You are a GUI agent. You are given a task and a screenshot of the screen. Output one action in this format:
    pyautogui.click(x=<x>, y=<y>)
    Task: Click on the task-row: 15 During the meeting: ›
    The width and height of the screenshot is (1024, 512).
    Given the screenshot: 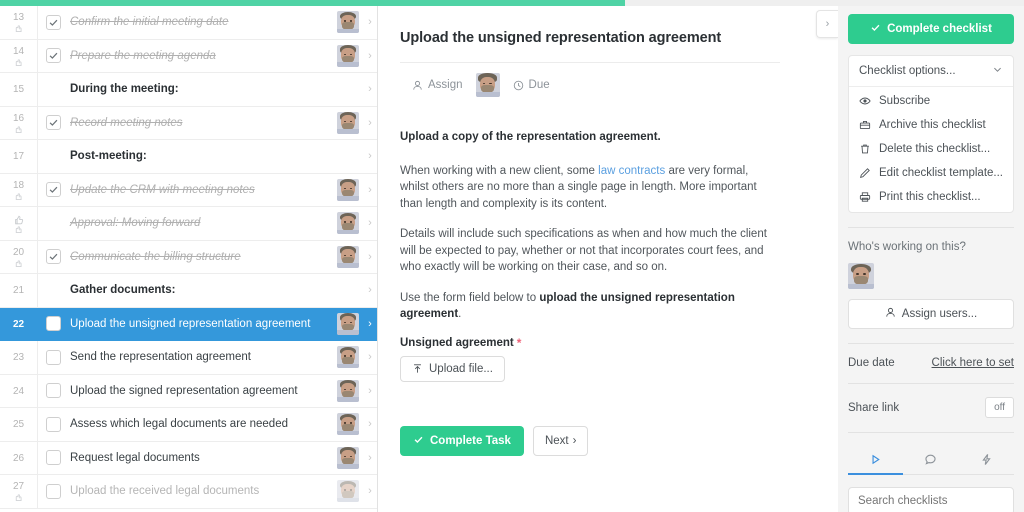 What is the action you would take?
    pyautogui.click(x=188, y=90)
    